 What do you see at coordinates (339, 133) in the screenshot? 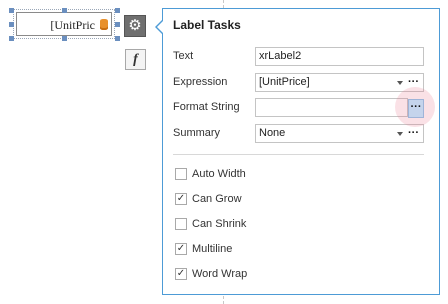
I see `summary-dropdown: None ···` at bounding box center [339, 133].